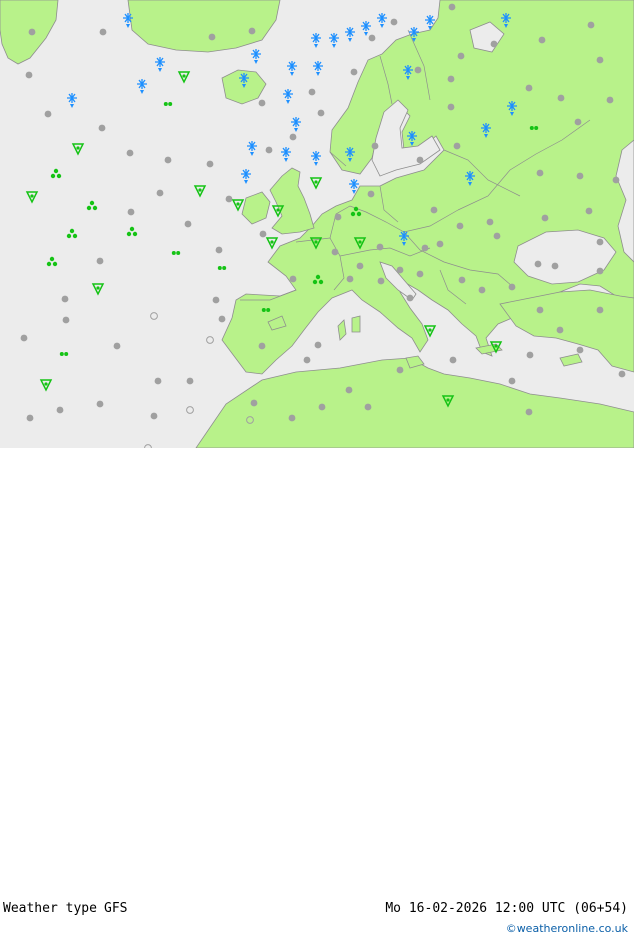 The image size is (634, 935). Describe the element at coordinates (567, 928) in the screenshot. I see `credit-link: ©weatheronline.co.uk` at that location.